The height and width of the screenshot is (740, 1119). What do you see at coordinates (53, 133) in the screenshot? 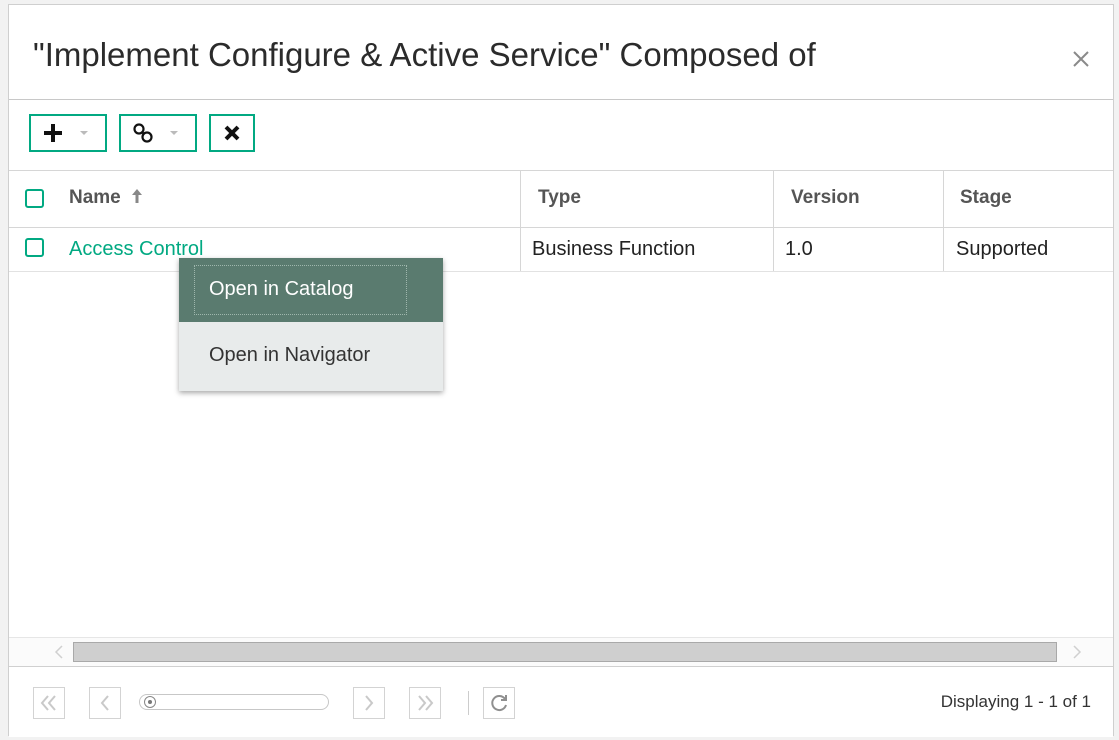
I see `plus-icon` at bounding box center [53, 133].